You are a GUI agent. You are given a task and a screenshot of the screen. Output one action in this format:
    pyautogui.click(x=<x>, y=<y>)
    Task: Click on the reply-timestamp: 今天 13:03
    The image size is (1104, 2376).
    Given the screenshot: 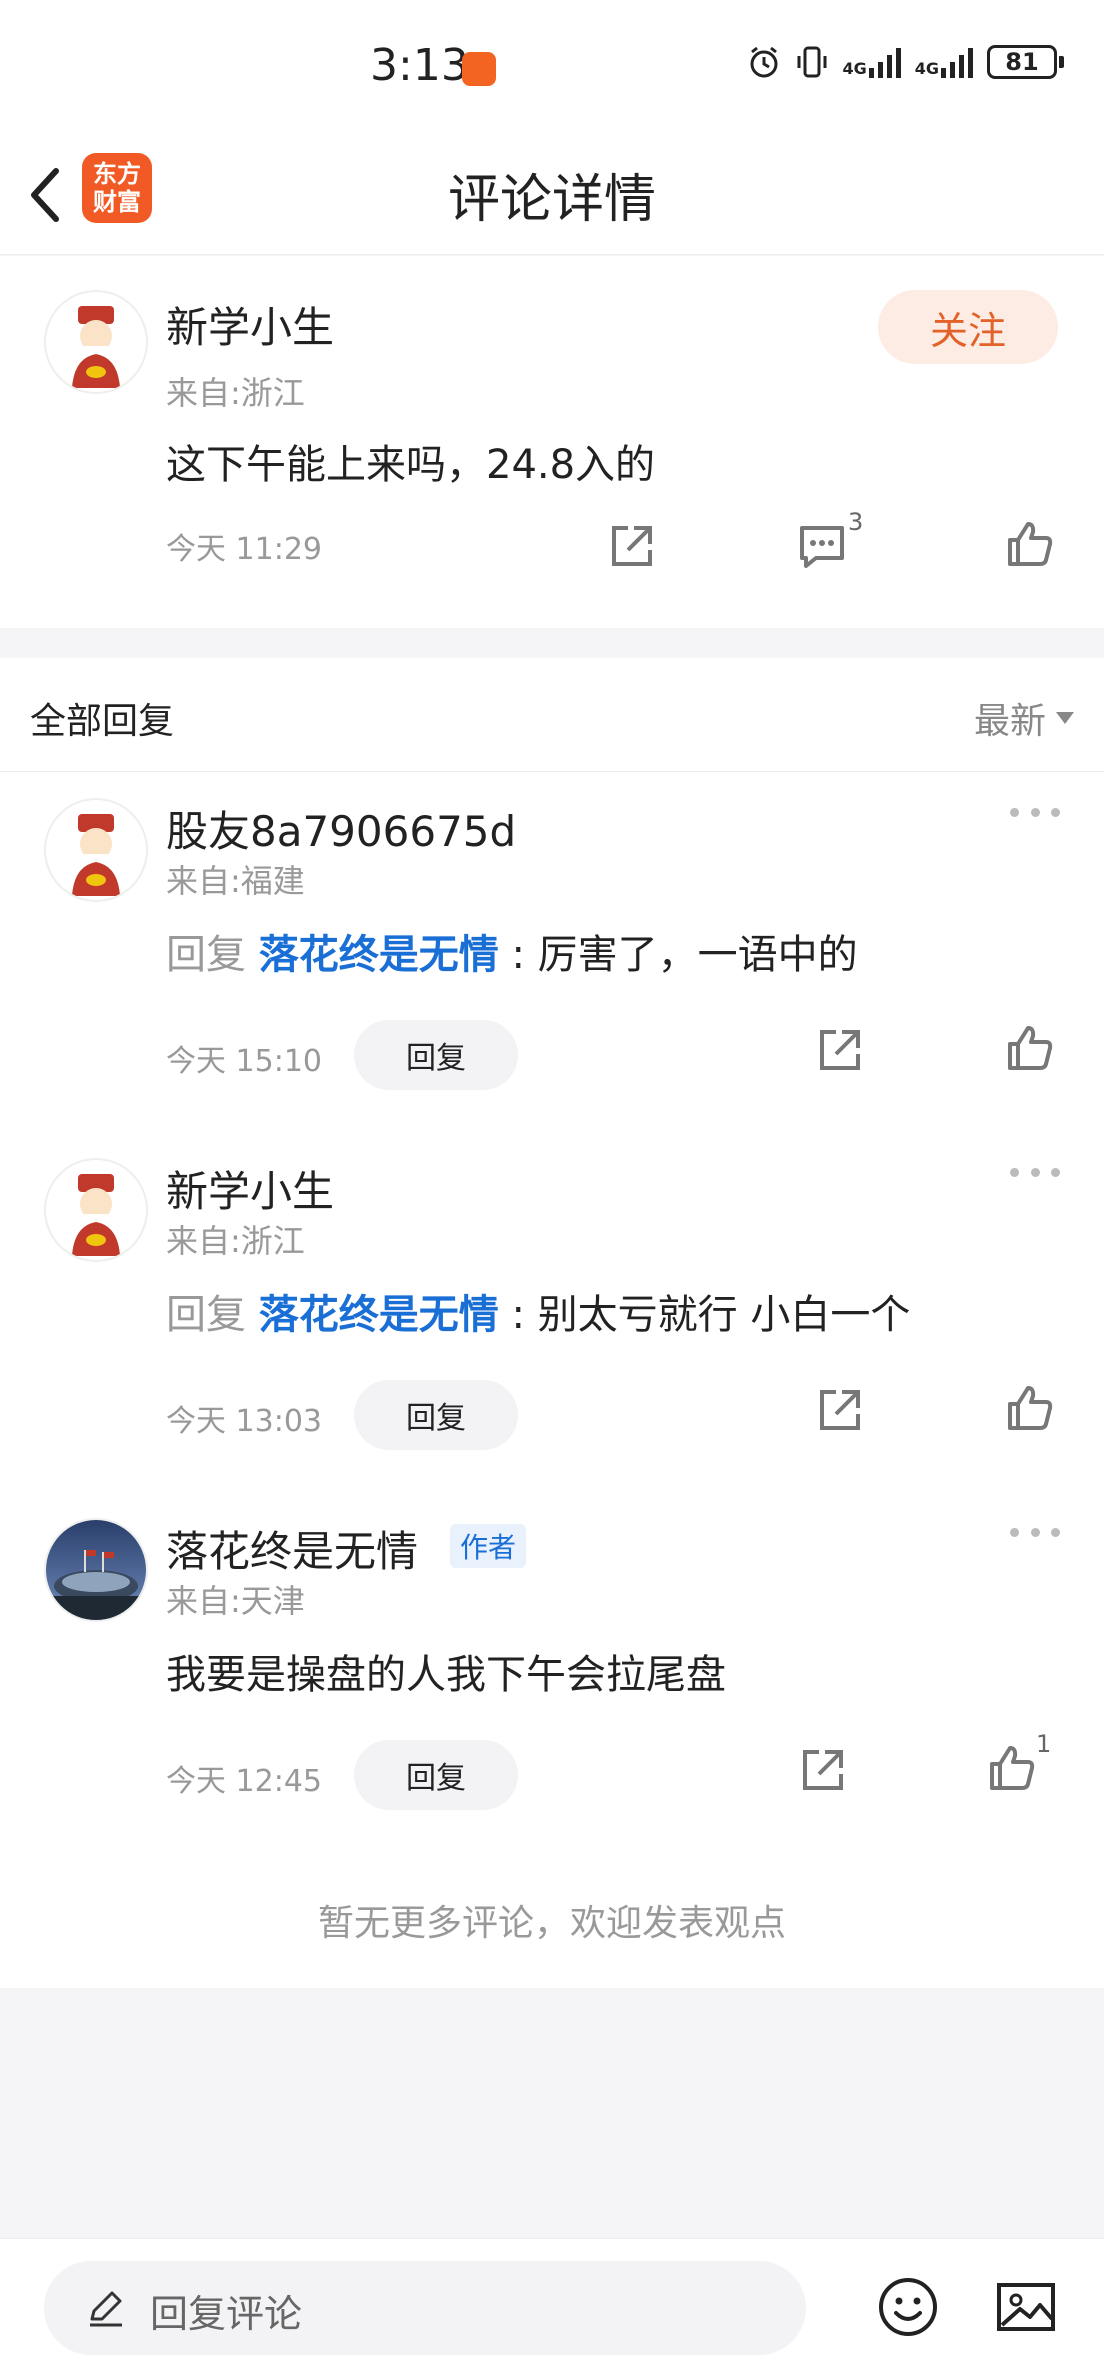 What is the action you would take?
    pyautogui.click(x=244, y=1421)
    